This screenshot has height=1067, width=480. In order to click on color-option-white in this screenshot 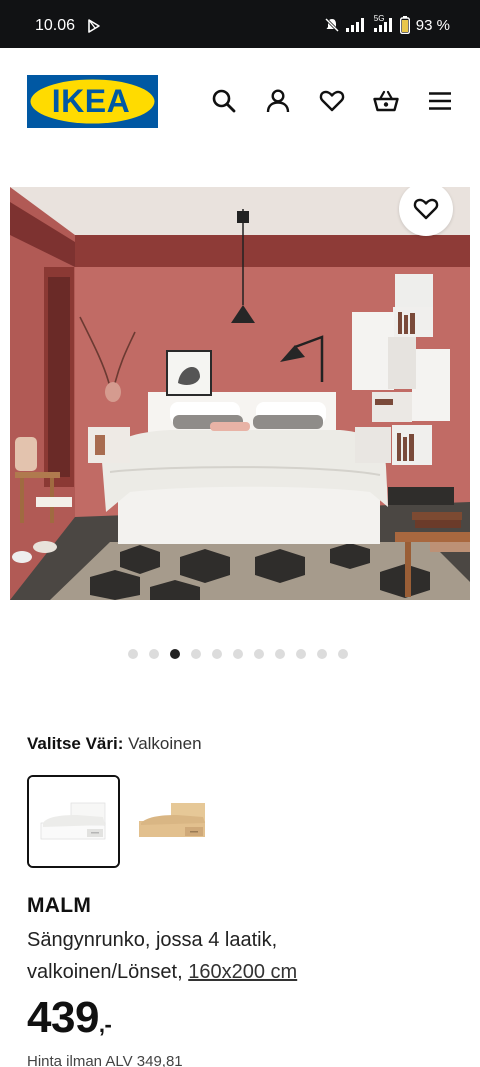, I will do `click(73, 821)`.